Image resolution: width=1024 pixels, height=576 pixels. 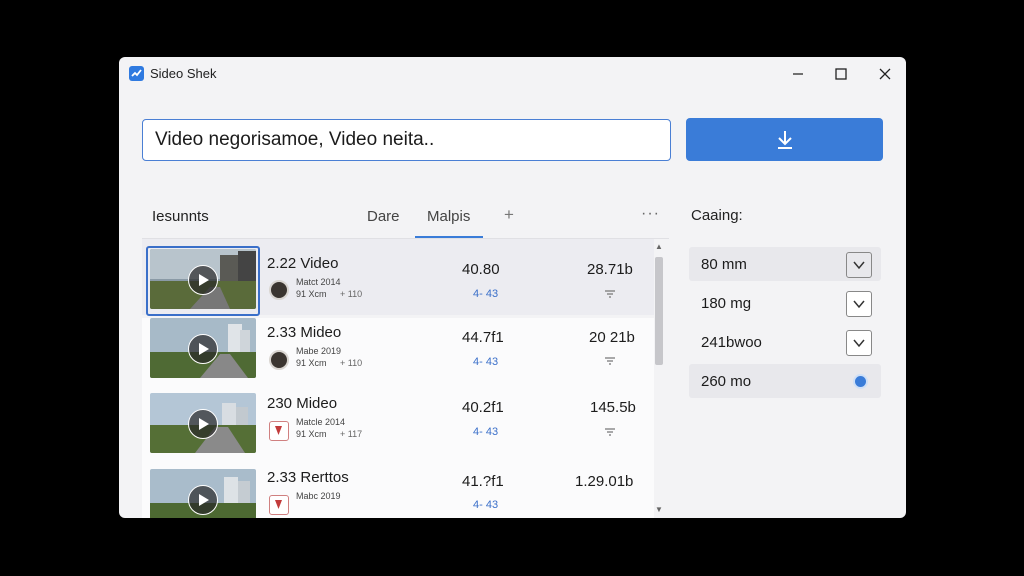 I want to click on minimize-button, so click(x=798, y=74).